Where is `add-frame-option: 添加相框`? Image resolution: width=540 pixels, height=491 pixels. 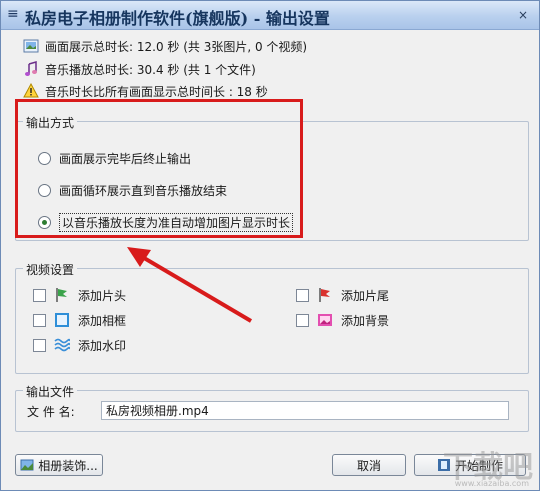 add-frame-option: 添加相框 is located at coordinates (79, 320).